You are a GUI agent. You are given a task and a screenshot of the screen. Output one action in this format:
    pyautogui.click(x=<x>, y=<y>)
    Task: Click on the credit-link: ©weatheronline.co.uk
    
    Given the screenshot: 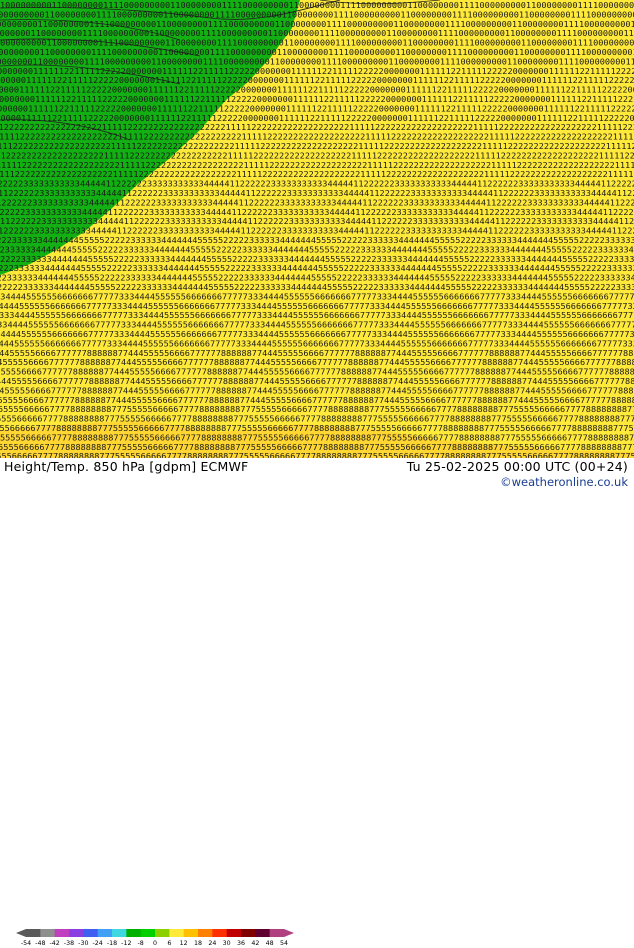 What is the action you would take?
    pyautogui.click(x=564, y=482)
    